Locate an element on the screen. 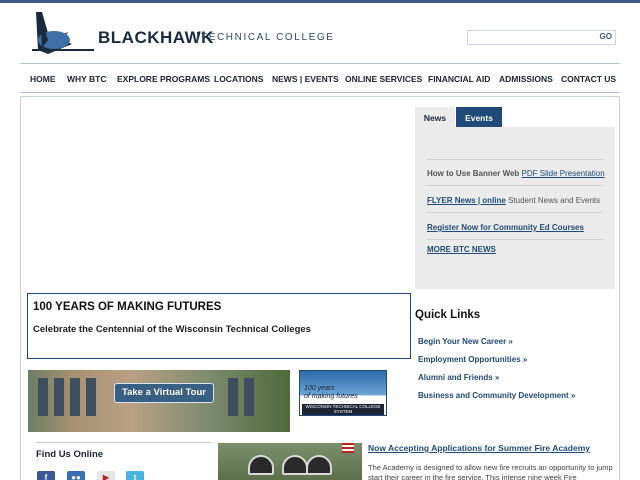  logo-separator is located at coordinates (197, 37).